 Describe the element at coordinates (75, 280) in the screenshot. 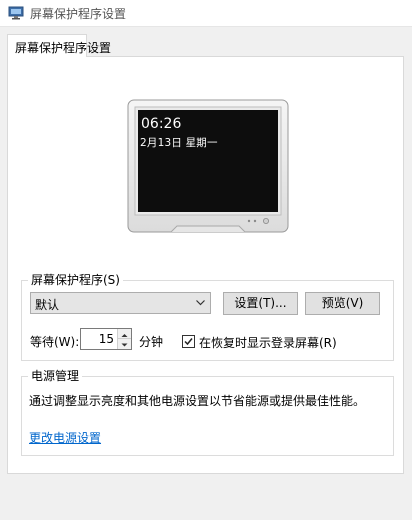

I see `screensaver-group-legend: 屏幕保护程序(S)` at that location.